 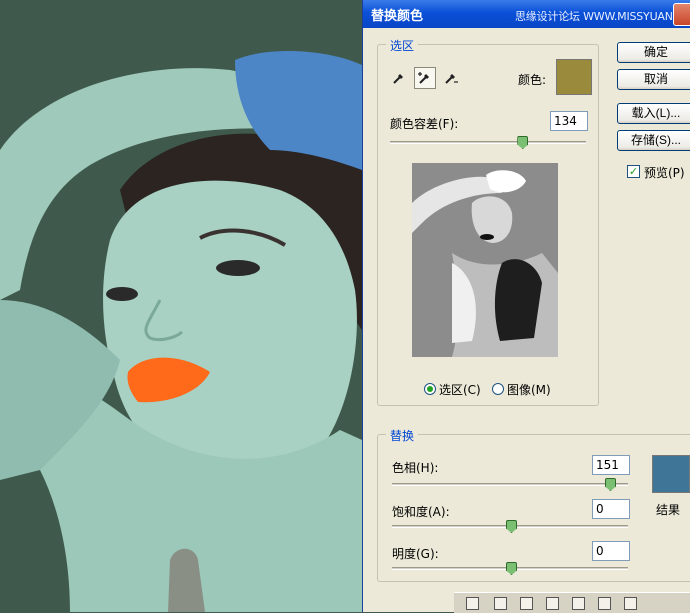 I want to click on photo-eye-right, so click(x=238, y=268).